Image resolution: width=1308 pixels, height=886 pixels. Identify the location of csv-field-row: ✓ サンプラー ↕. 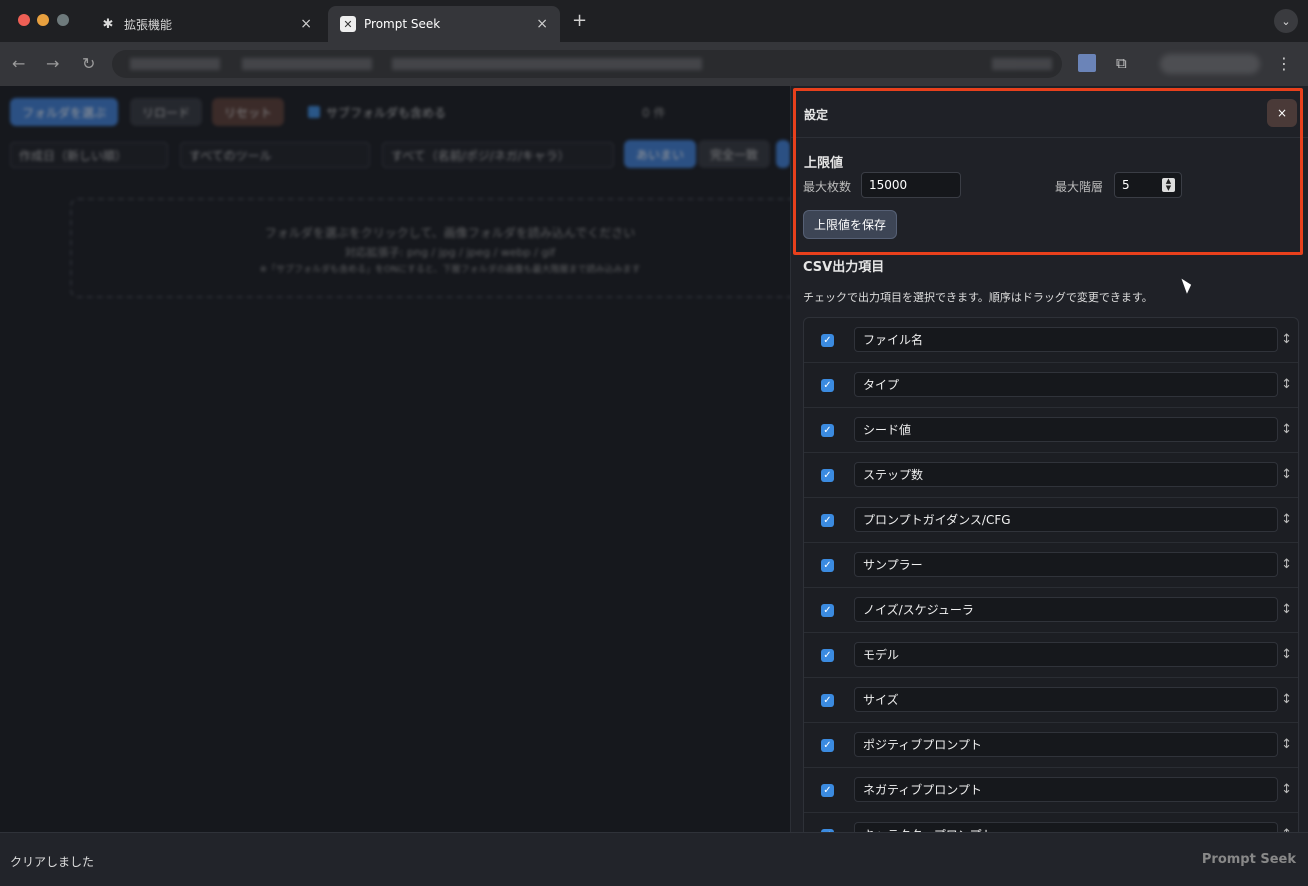
(1051, 565).